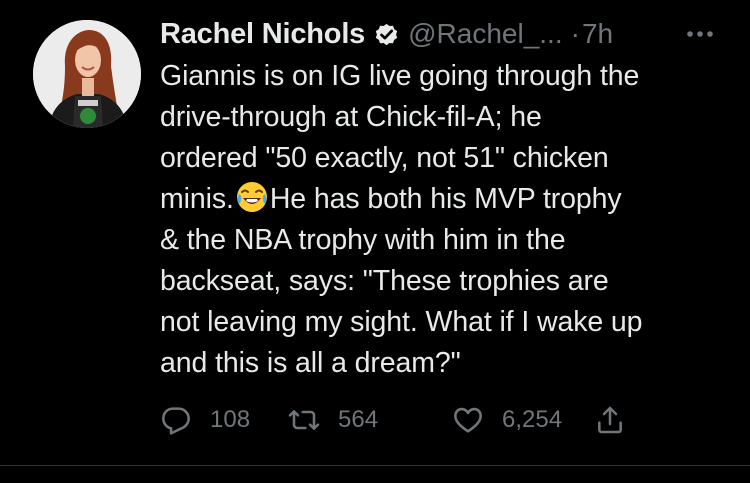  I want to click on share-button, so click(610, 420).